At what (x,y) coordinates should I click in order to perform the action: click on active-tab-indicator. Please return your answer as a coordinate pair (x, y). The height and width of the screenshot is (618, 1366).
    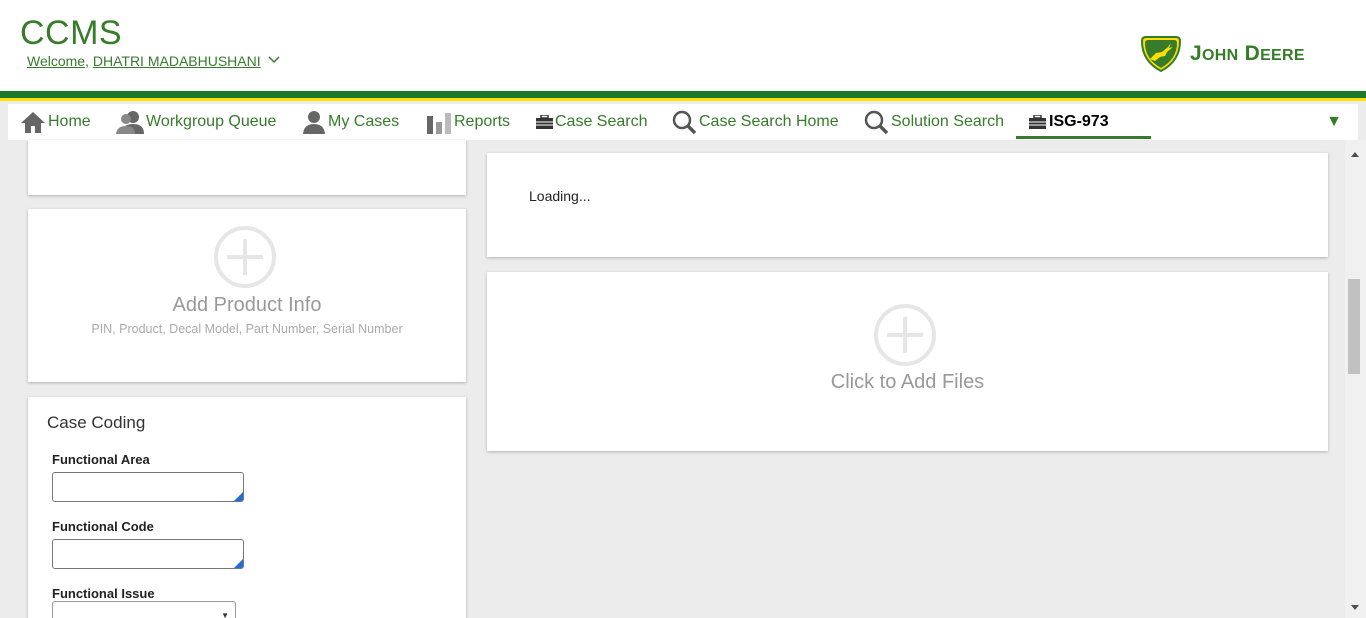
    Looking at the image, I should click on (1083, 137).